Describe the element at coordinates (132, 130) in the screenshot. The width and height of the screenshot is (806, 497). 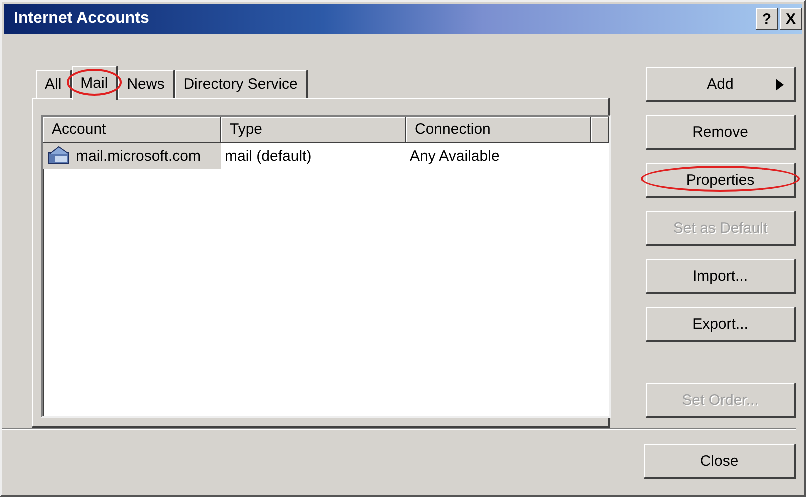
I see `column-header: Account` at that location.